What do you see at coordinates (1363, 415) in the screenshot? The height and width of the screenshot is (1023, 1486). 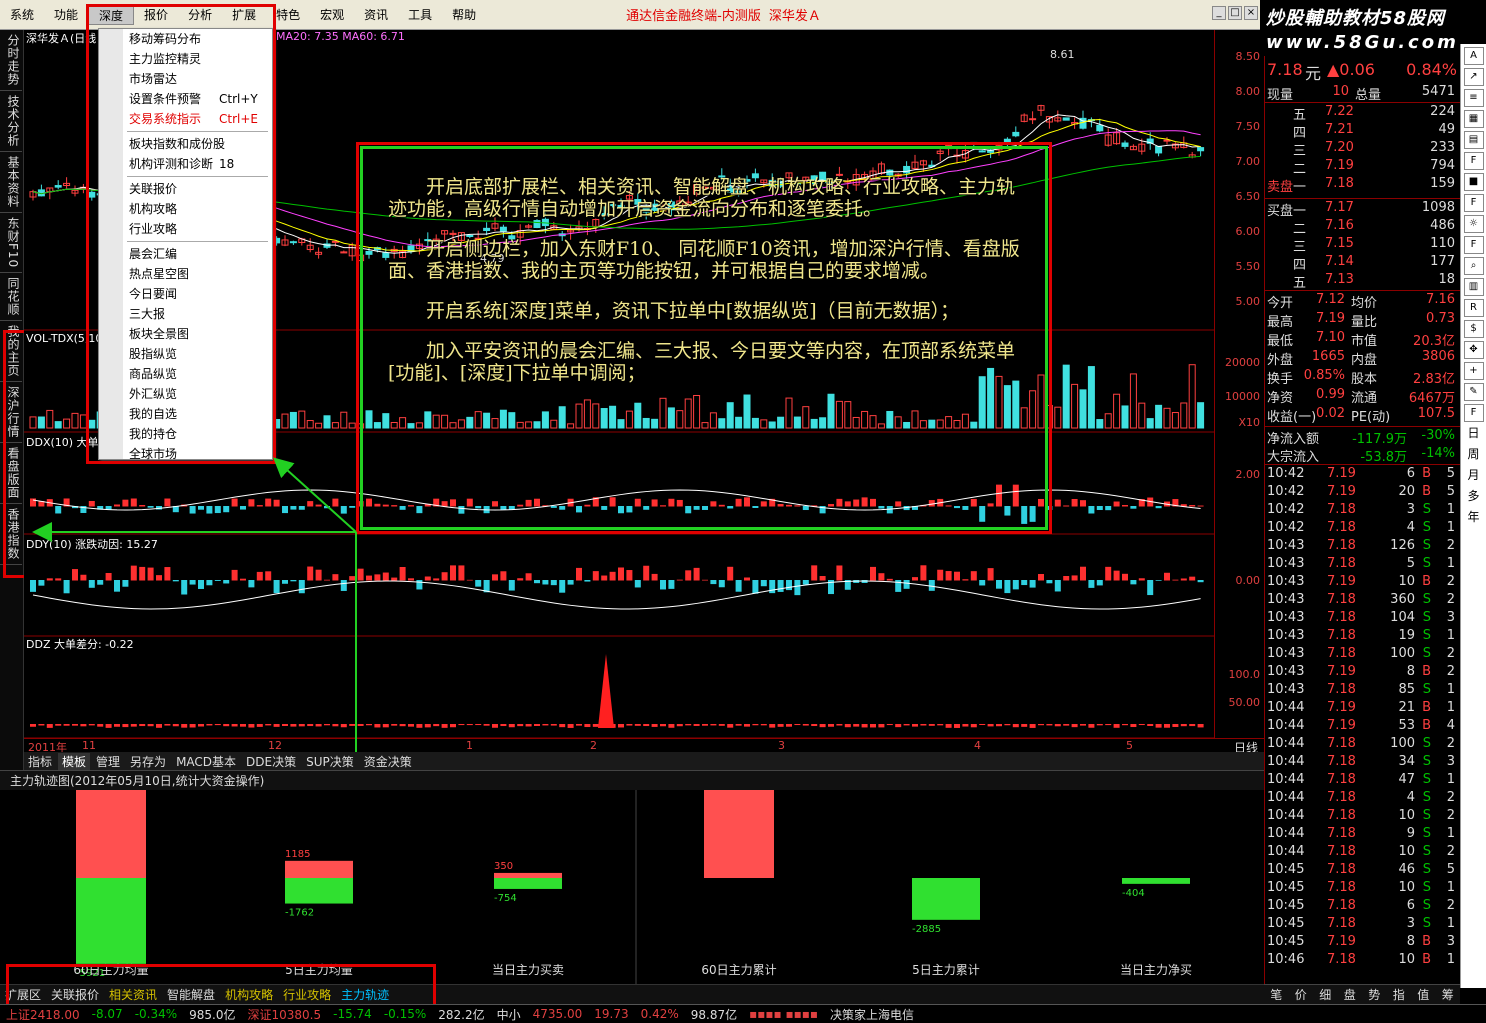 I see `quote-row: 收益(一) 0.02 PE(动) 107.5` at bounding box center [1363, 415].